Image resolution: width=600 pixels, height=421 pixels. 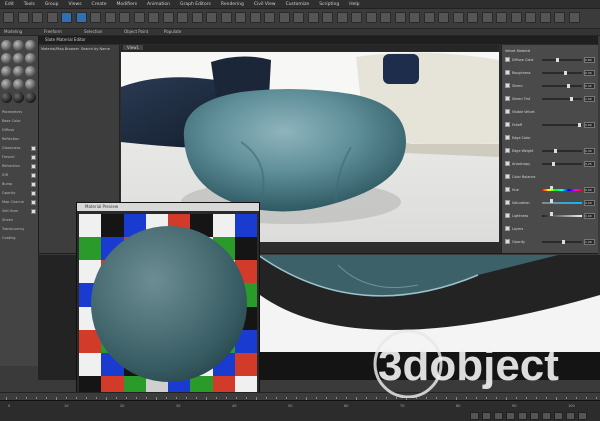 What do you see at coordinates (133, 47) in the screenshot?
I see `tab-view1: View1` at bounding box center [133, 47].